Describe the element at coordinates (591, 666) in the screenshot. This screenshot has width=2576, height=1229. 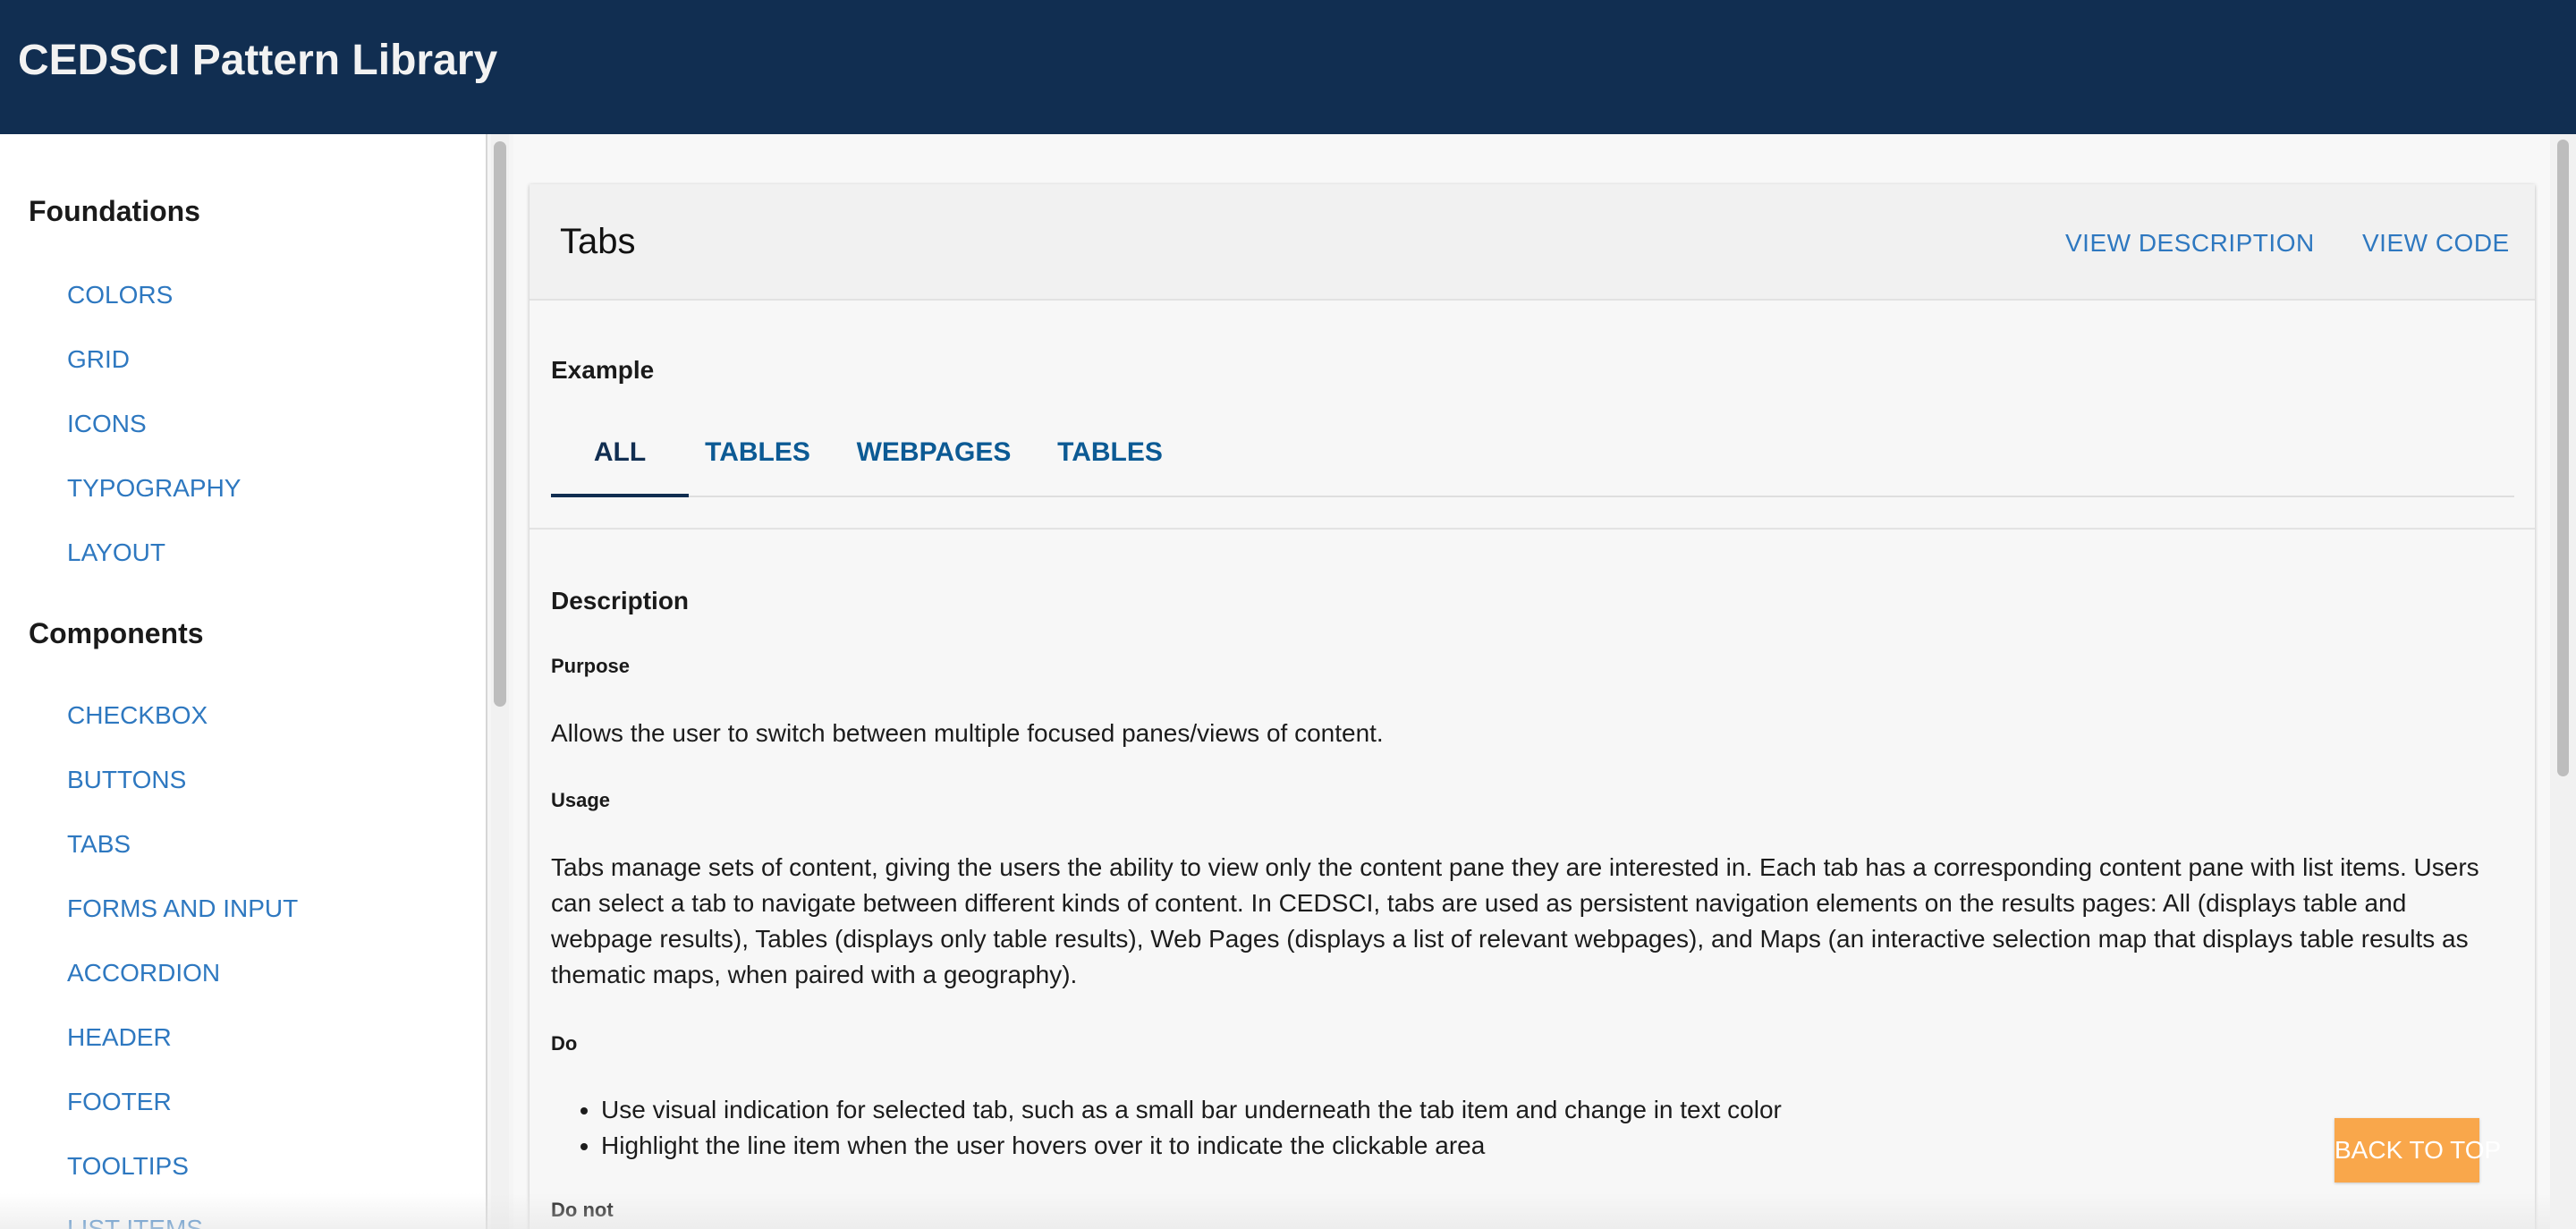
I see `purpose-heading: Purpose` at that location.